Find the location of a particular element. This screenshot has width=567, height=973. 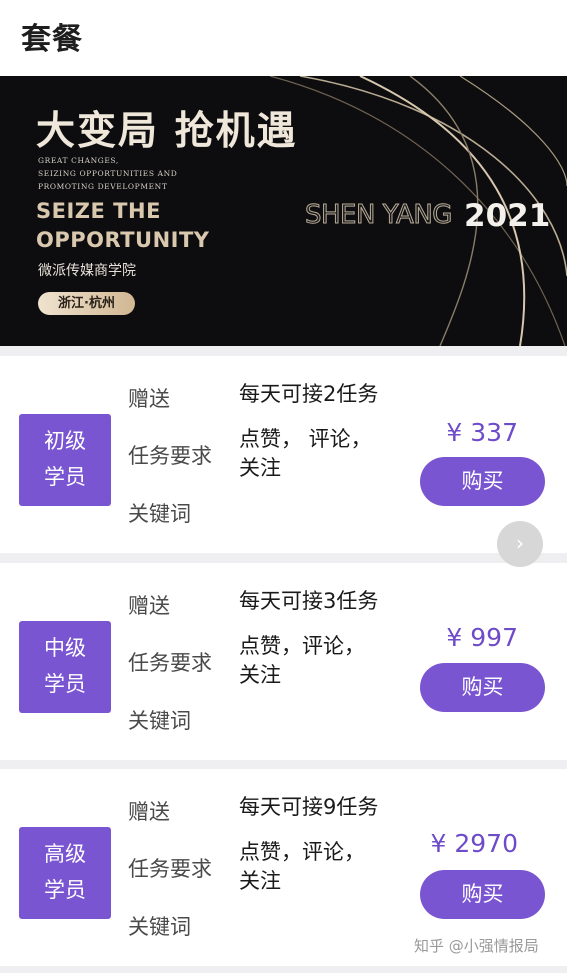

tier-badge: 中级 学员 is located at coordinates (65, 667).